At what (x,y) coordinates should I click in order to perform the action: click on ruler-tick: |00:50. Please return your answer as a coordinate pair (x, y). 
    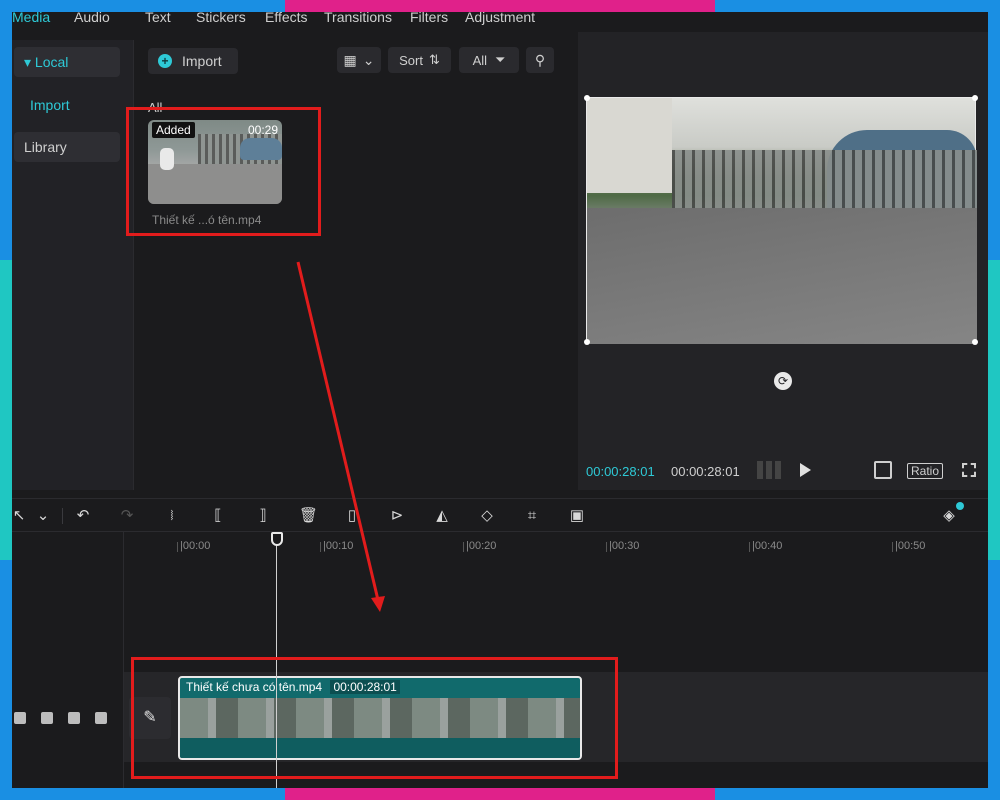
    Looking at the image, I should click on (908, 546).